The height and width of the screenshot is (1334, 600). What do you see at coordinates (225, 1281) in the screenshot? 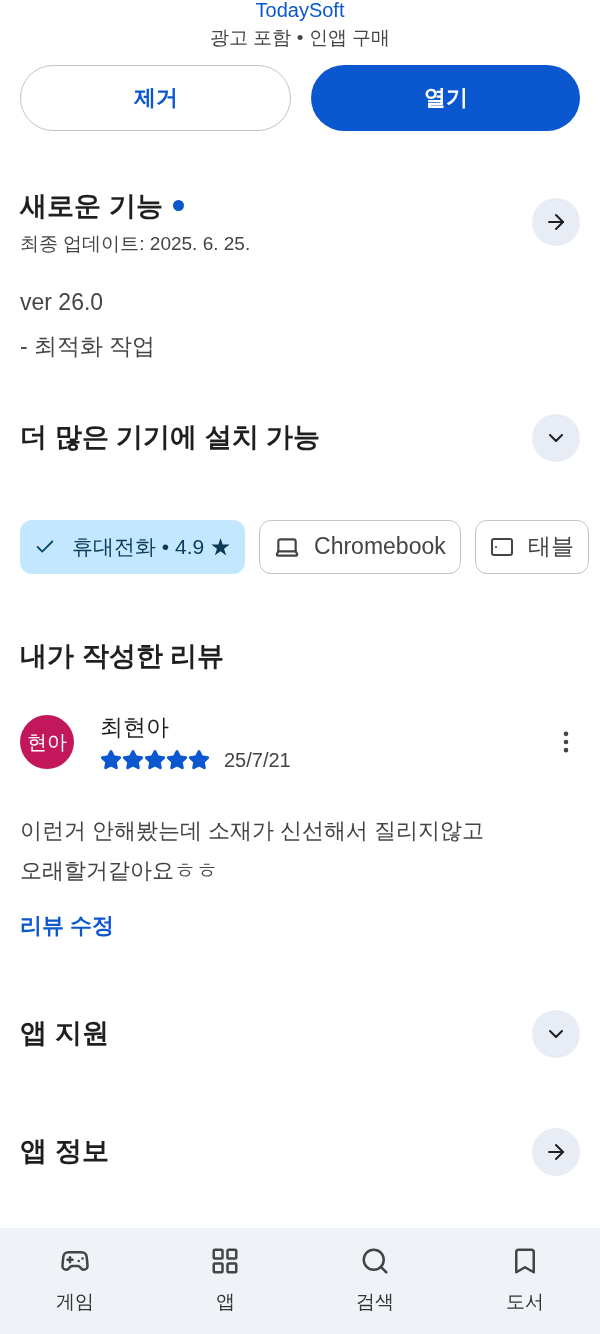
I see `nav-tab: 앱` at bounding box center [225, 1281].